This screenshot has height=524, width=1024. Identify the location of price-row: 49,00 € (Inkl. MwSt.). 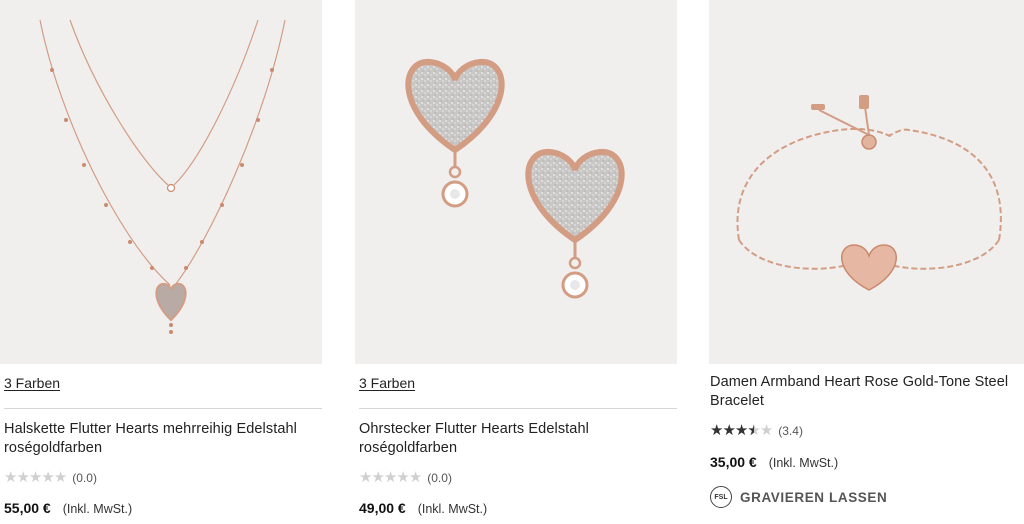
(423, 508).